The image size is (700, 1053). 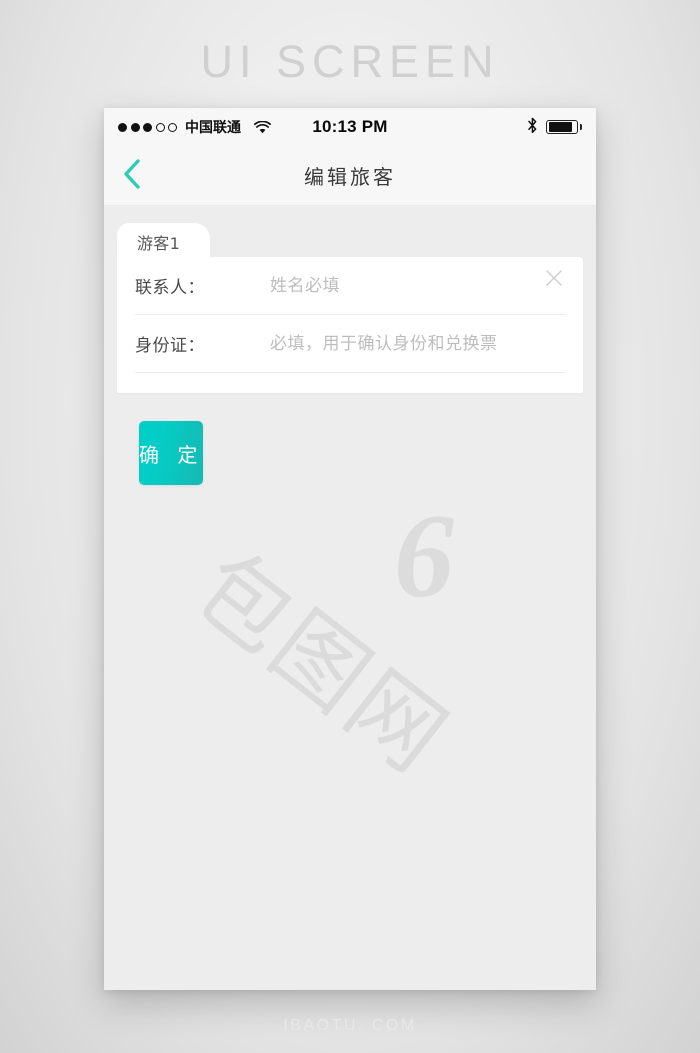 What do you see at coordinates (159, 243) in the screenshot?
I see `tab-label: 游客1` at bounding box center [159, 243].